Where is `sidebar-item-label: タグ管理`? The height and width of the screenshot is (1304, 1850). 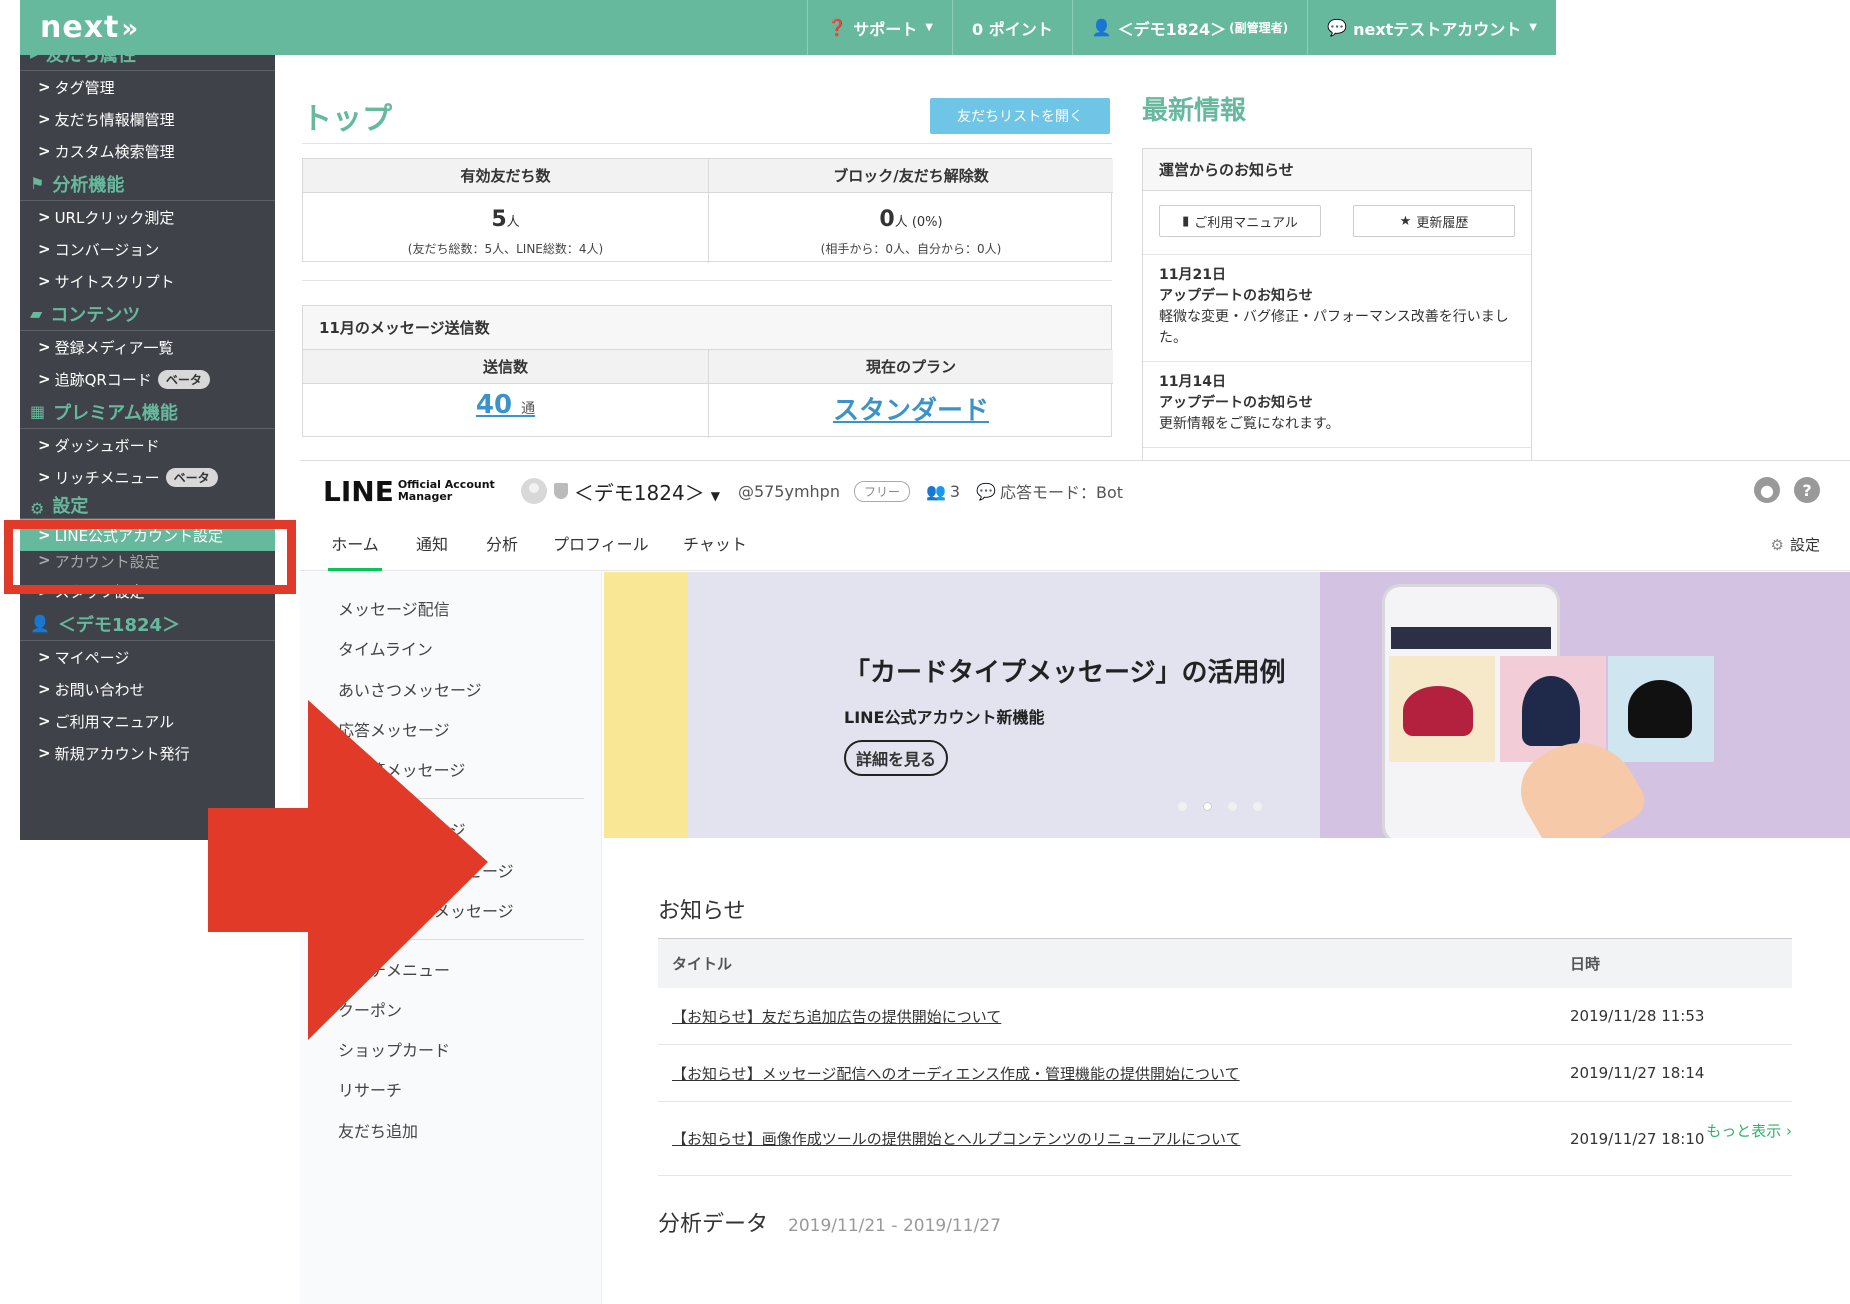
sidebar-item-label: タグ管理 is located at coordinates (84, 87).